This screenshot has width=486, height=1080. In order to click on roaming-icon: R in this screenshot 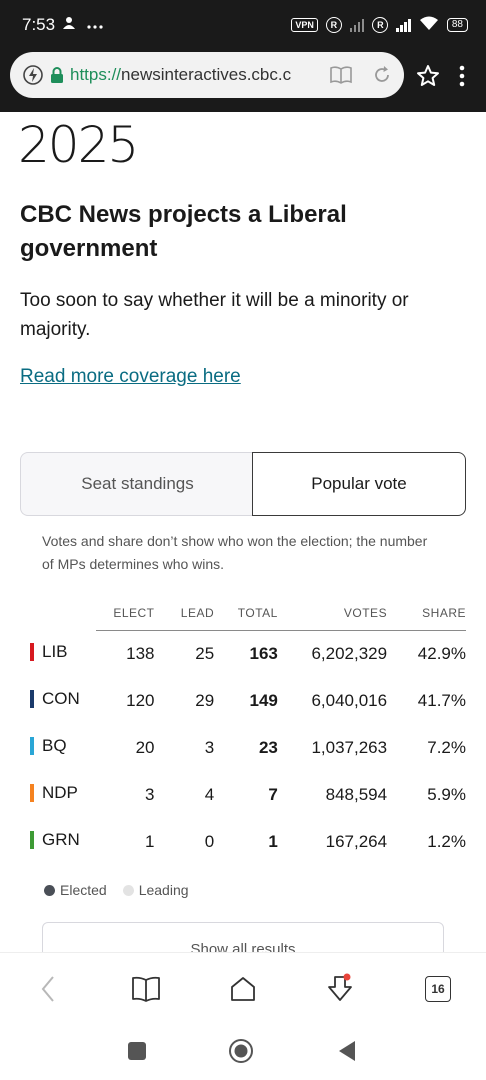, I will do `click(333, 25)`.